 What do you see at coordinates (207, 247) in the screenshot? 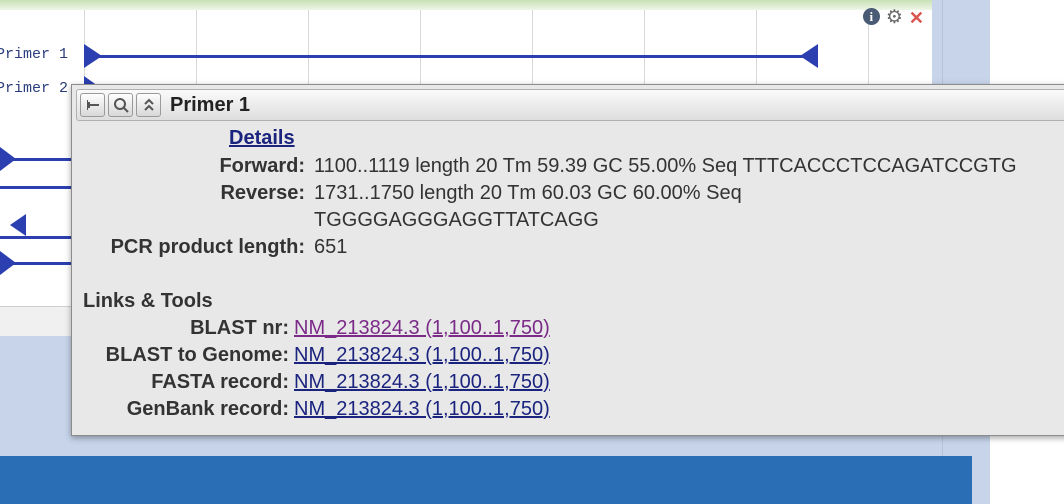
I see `pcr-product-length-label: PCR product length:` at bounding box center [207, 247].